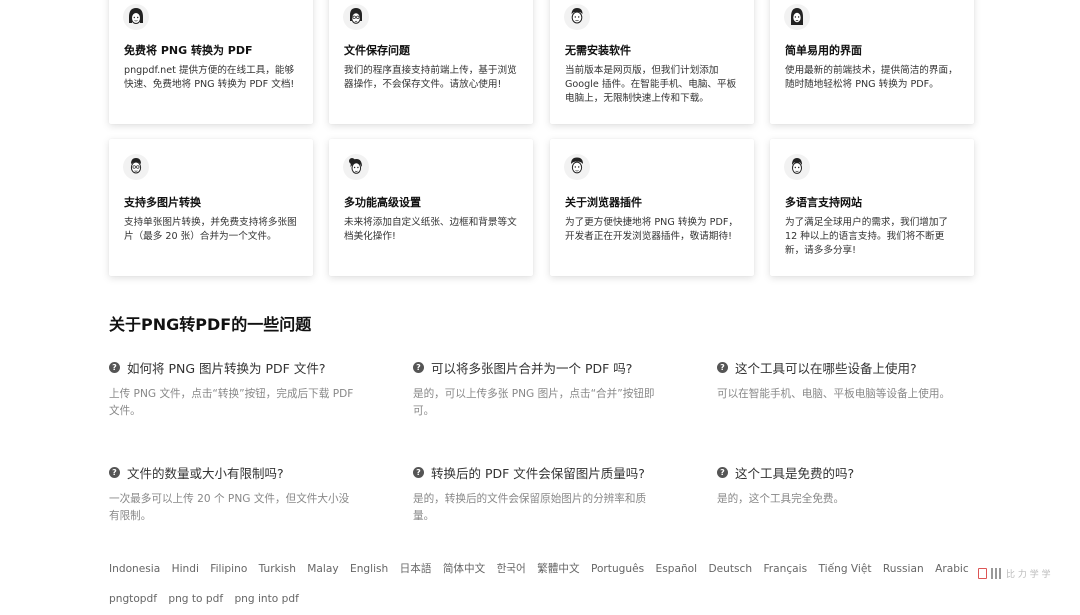  What do you see at coordinates (577, 167) in the screenshot?
I see `man-curly-avatar-icon` at bounding box center [577, 167].